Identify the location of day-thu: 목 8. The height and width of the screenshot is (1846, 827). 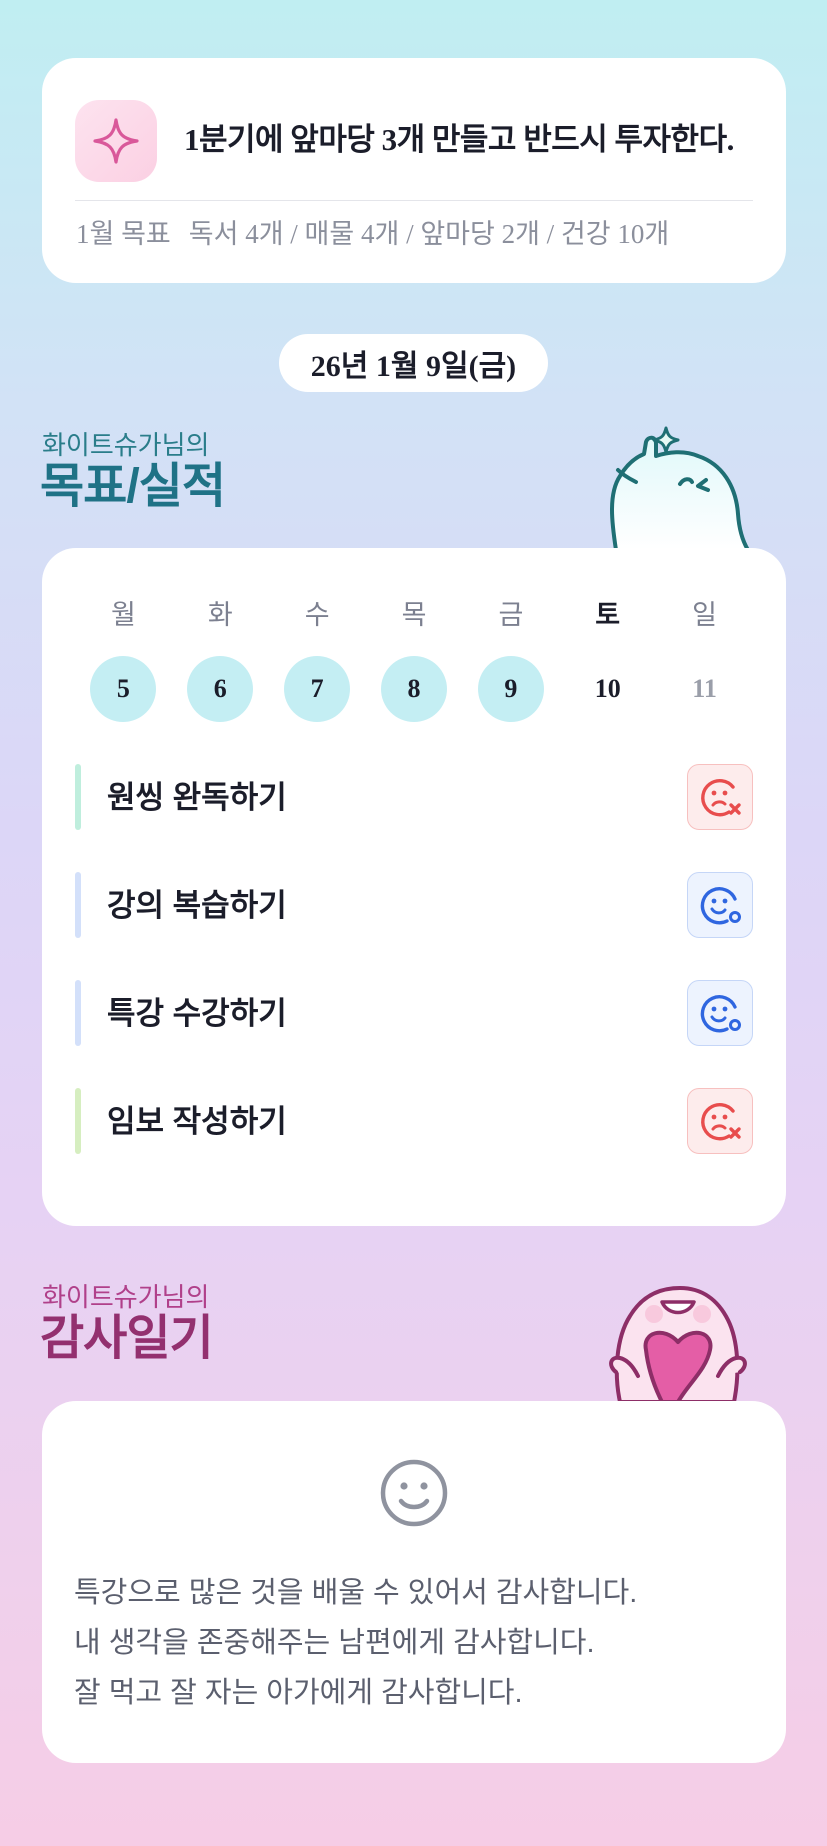
(414, 660).